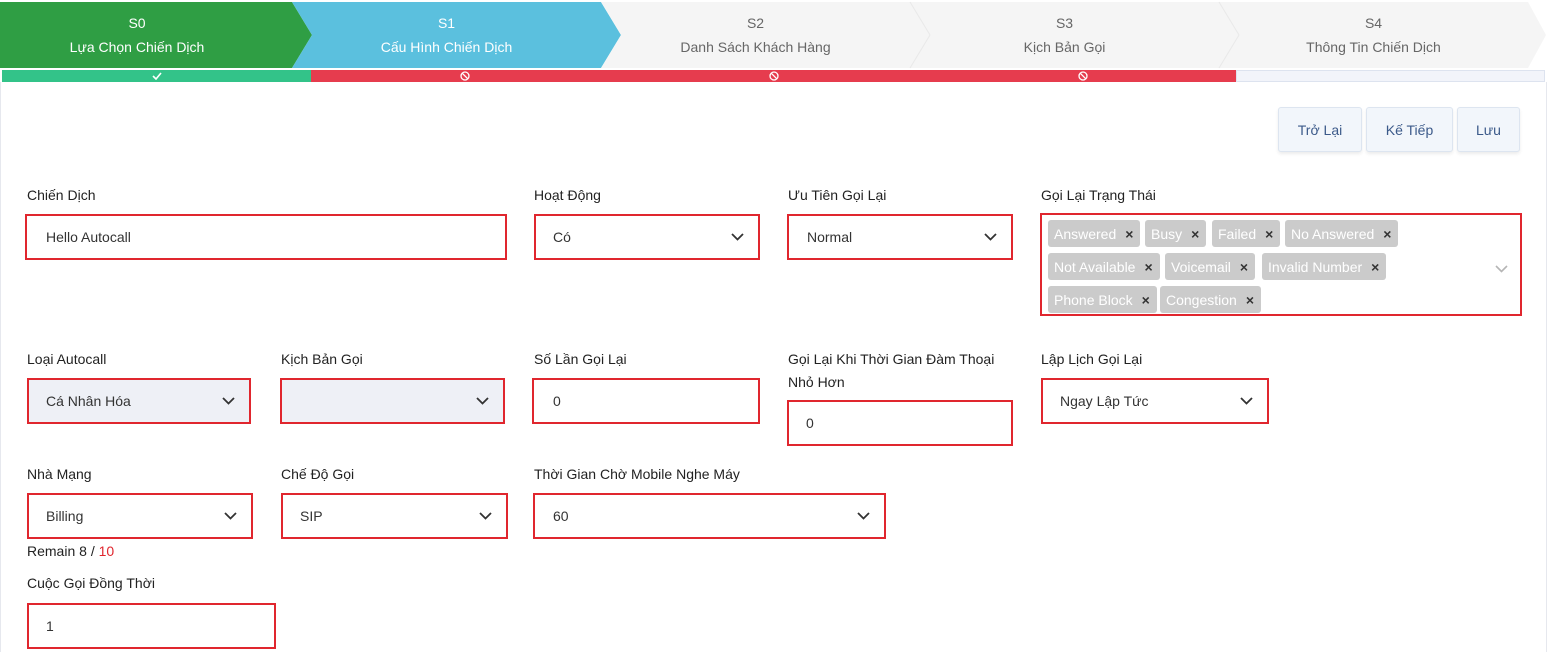 This screenshot has height=652, width=1556. I want to click on carrier-select: Billing, so click(140, 516).